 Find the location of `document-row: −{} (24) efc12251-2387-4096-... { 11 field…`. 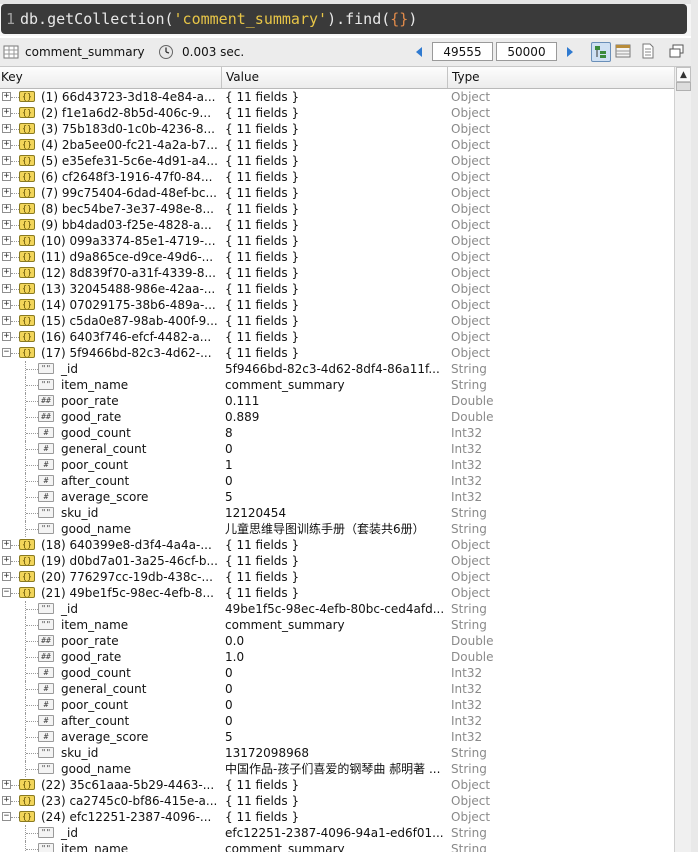

document-row: −{} (24) efc12251-2387-4096-... { 11 field… is located at coordinates (337, 817).